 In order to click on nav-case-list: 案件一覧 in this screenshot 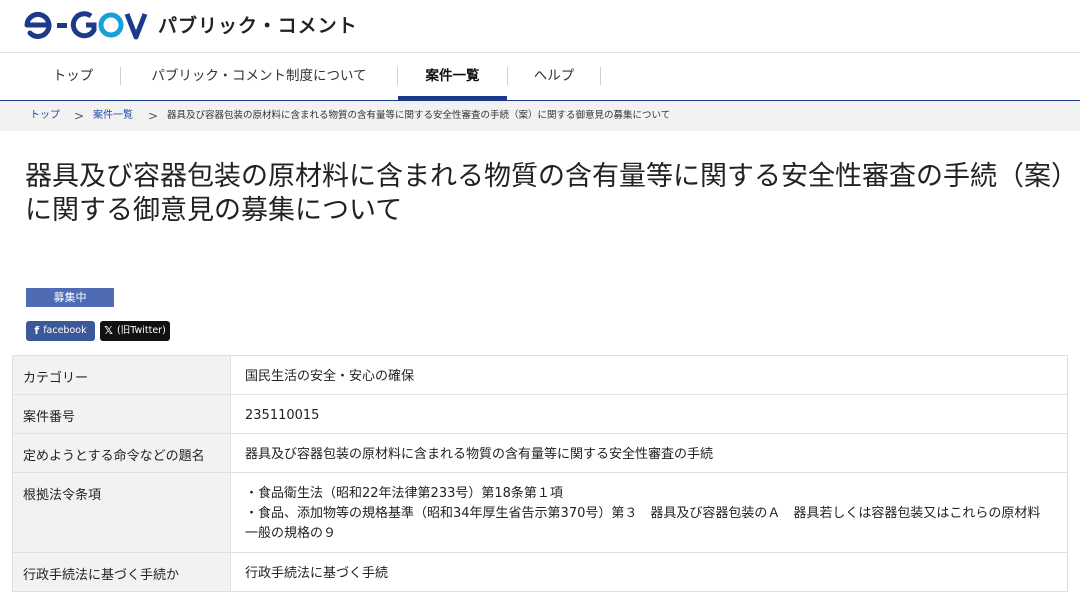, I will do `click(452, 76)`.